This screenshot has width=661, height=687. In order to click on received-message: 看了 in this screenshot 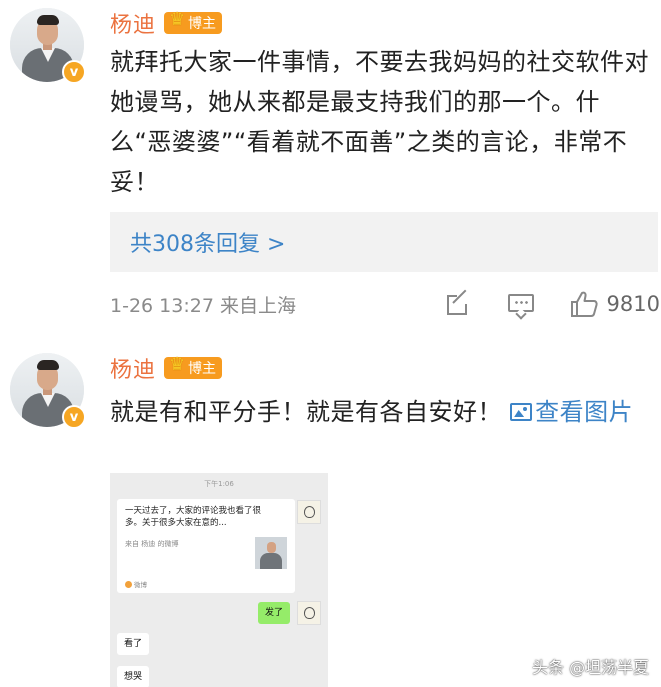, I will do `click(133, 644)`.